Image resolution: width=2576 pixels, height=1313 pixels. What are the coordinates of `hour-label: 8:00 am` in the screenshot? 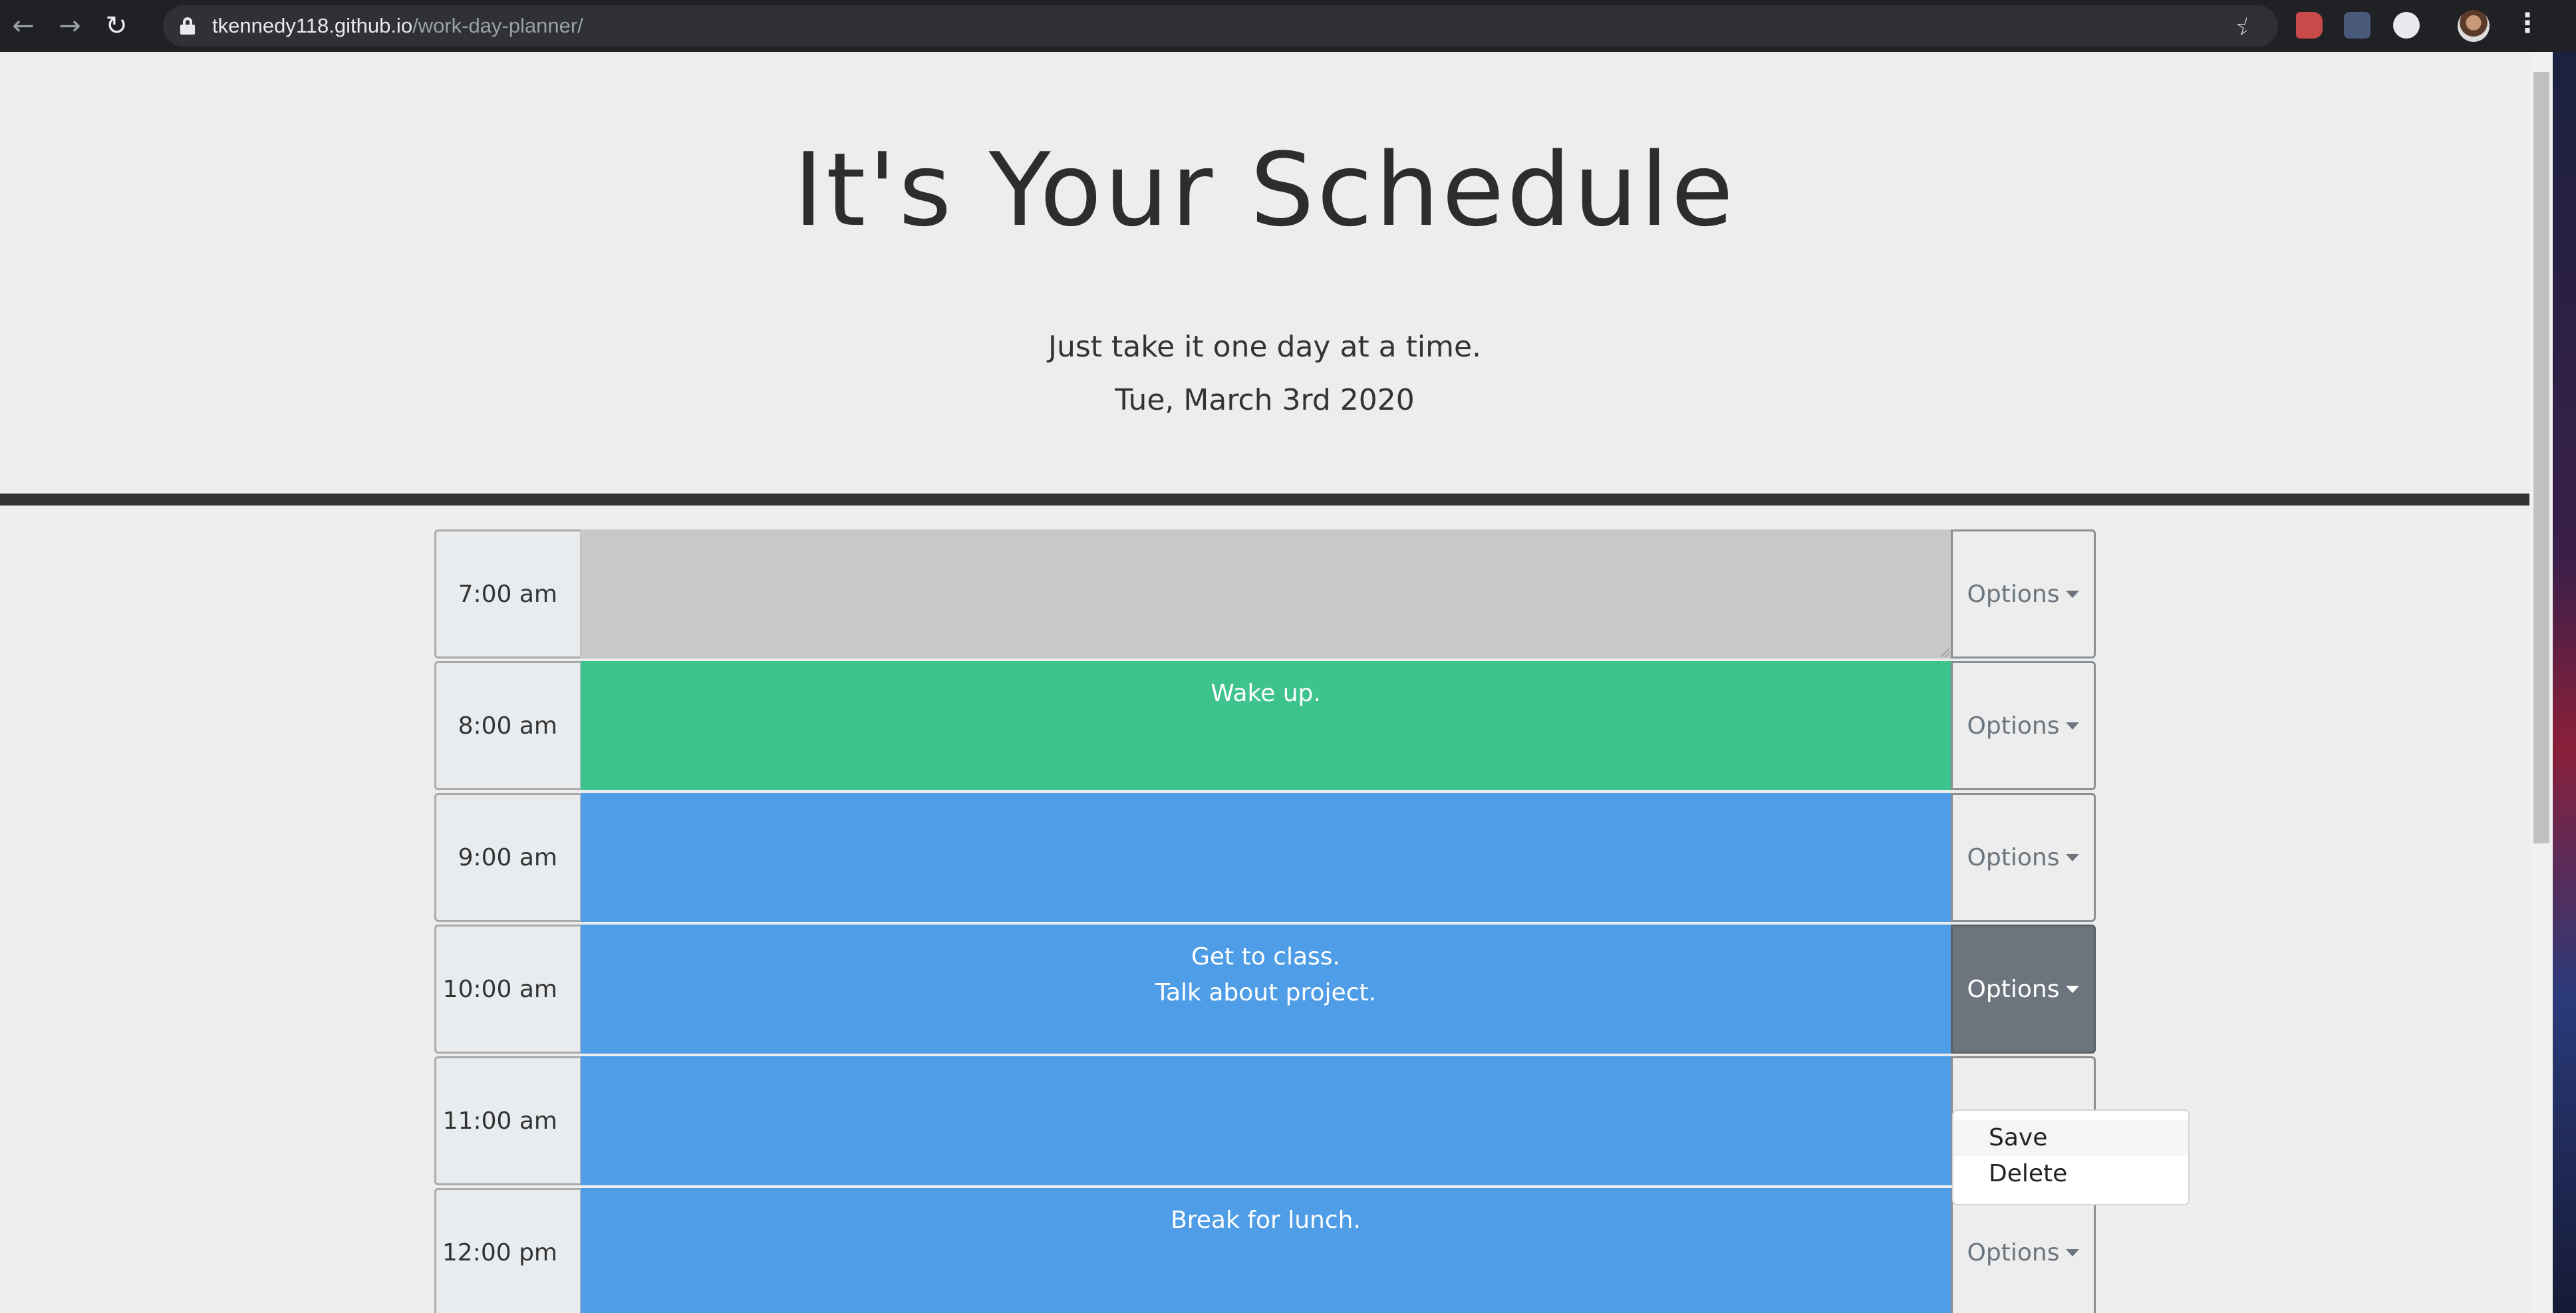 It's located at (507, 725).